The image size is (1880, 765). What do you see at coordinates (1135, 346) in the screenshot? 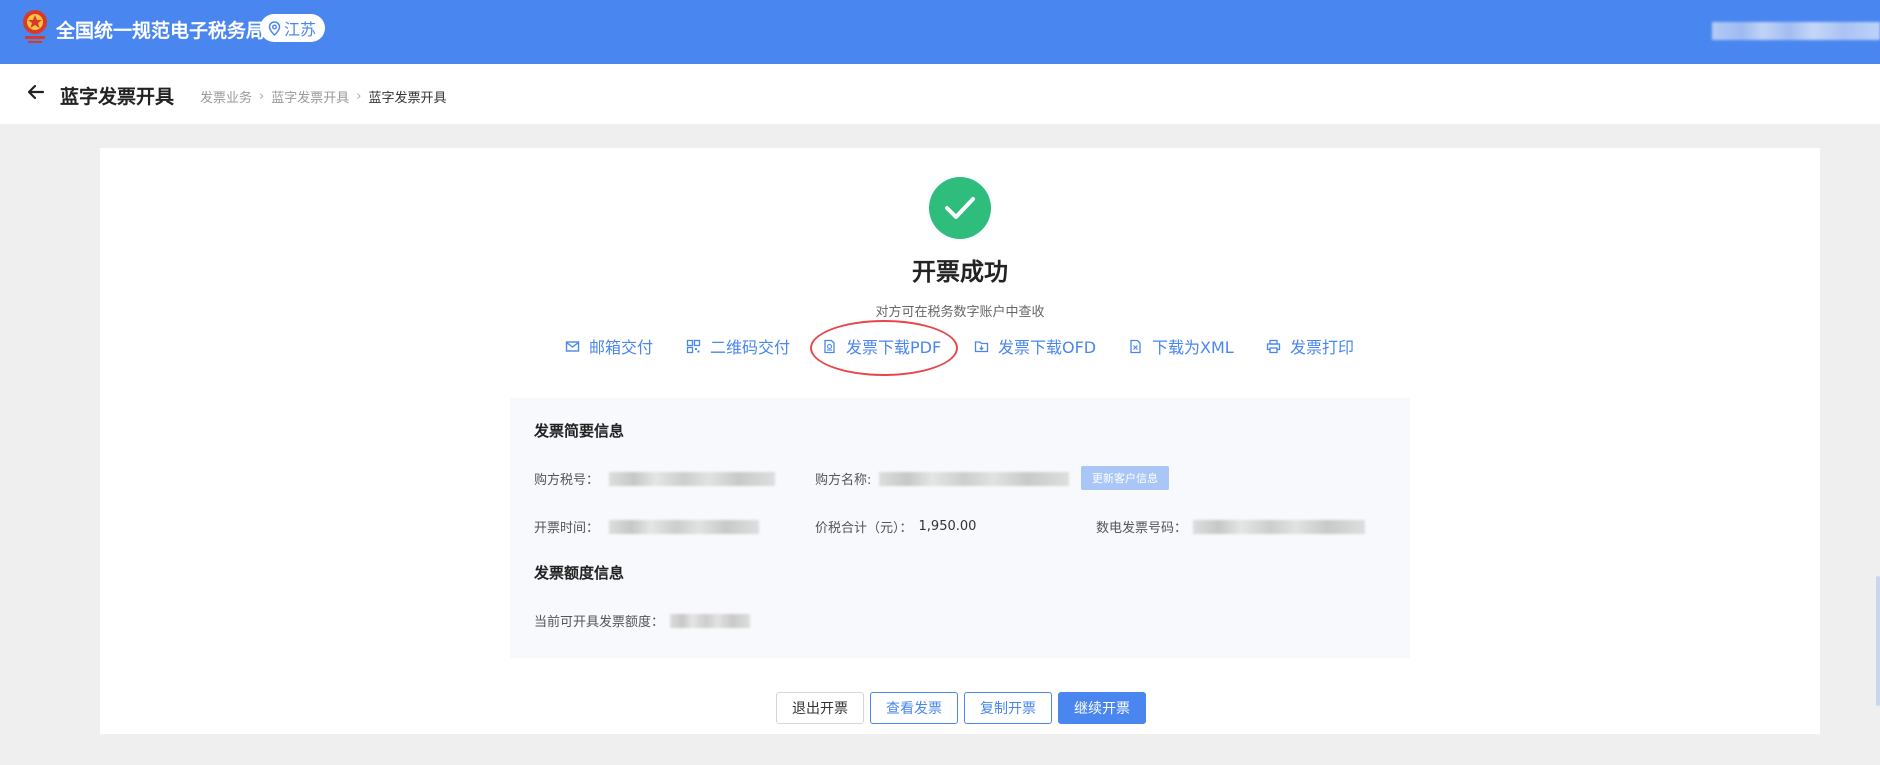
I see `xml-file-icon` at bounding box center [1135, 346].